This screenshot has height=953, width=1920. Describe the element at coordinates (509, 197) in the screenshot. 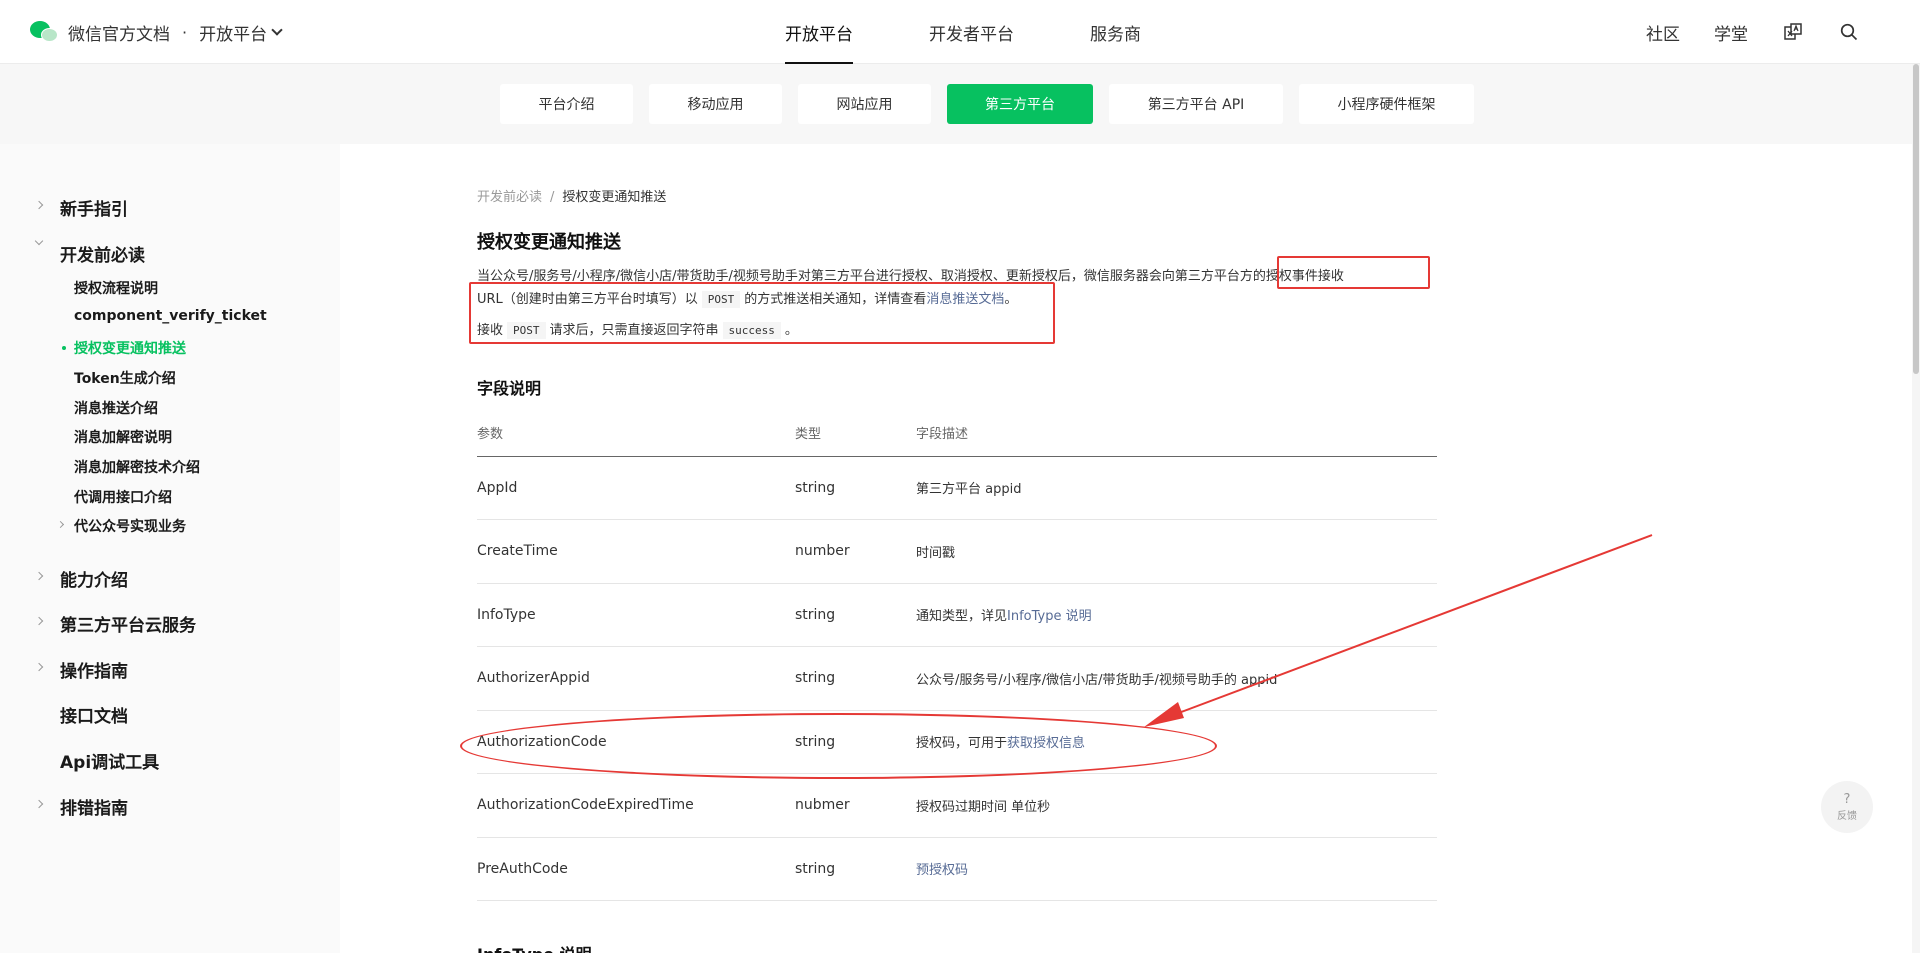

I see `breadcrumb-parent: 开发前必读` at that location.